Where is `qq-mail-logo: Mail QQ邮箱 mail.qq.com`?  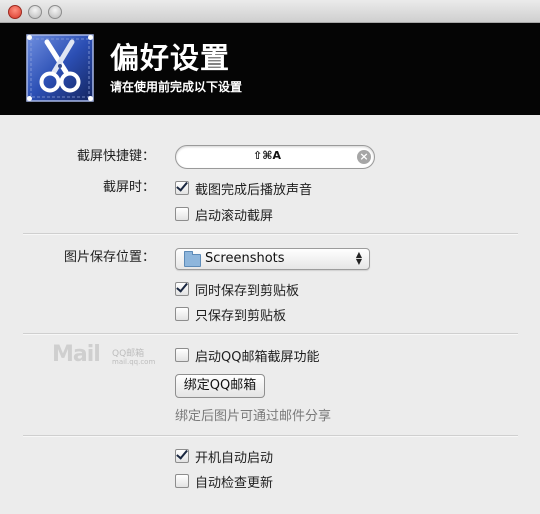 qq-mail-logo: Mail QQ邮箱 mail.qq.com is located at coordinates (107, 355).